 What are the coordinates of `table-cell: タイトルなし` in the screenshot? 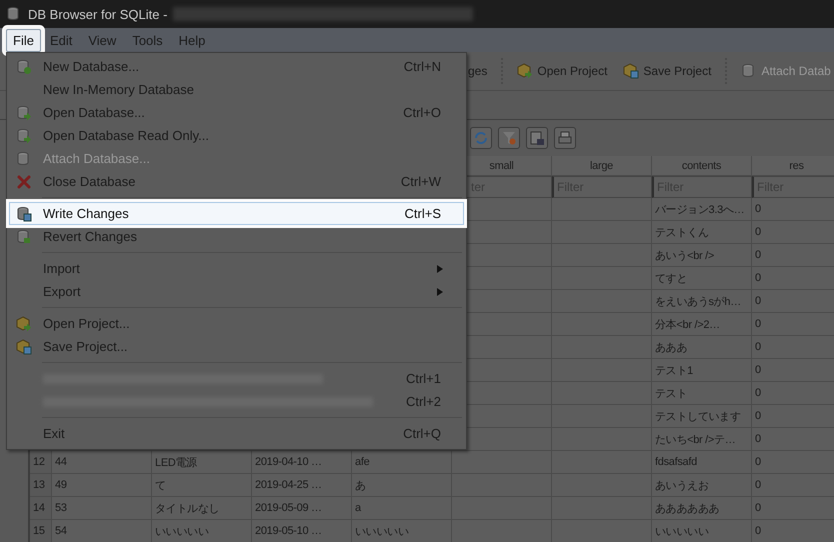 It's located at (202, 508).